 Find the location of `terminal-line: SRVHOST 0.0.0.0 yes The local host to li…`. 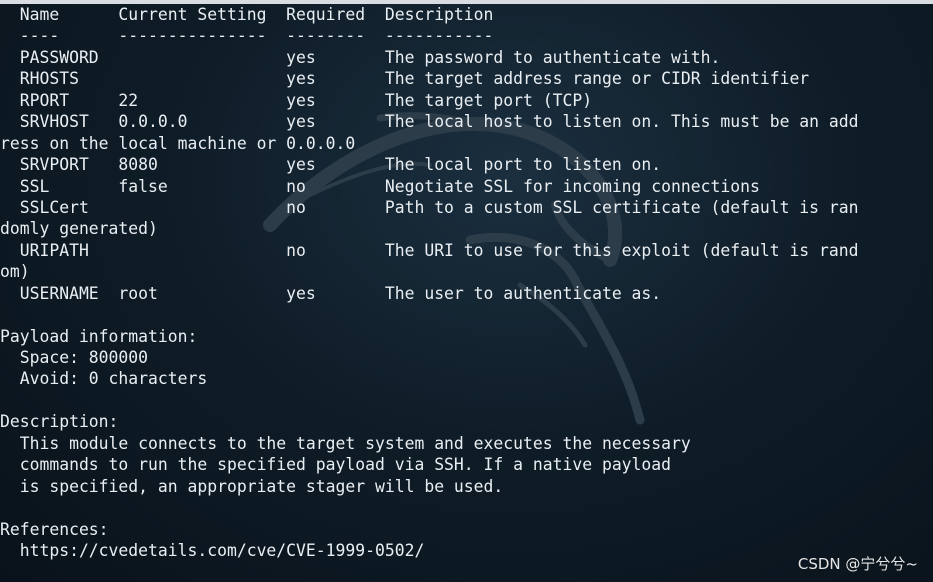

terminal-line: SRVHOST 0.0.0.0 yes The local host to li… is located at coordinates (429, 122).